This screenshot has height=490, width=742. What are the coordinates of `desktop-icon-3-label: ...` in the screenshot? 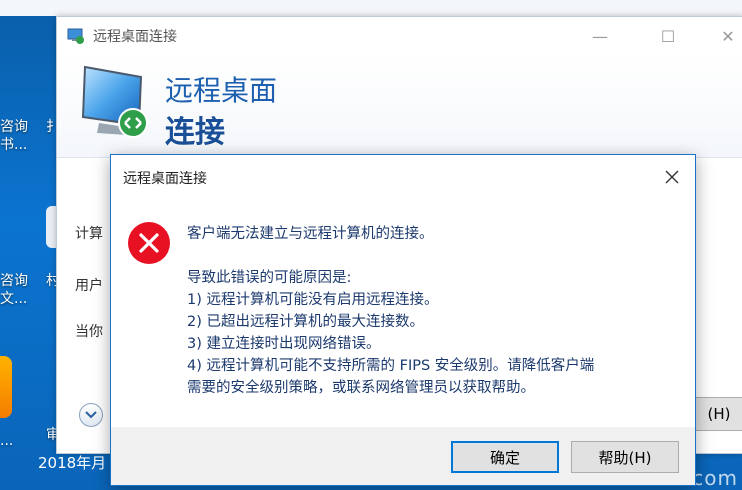 It's located at (7, 441).